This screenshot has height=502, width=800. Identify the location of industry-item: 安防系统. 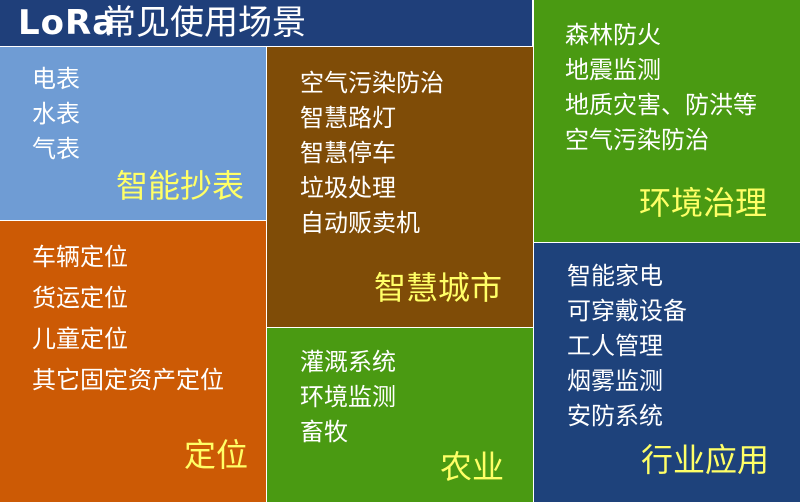
(615, 416).